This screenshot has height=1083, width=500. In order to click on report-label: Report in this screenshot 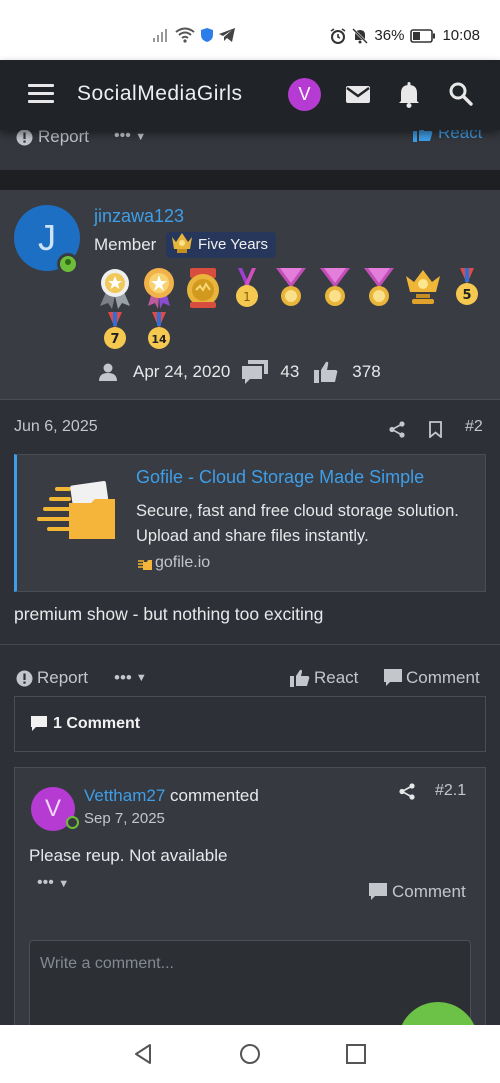, I will do `click(63, 677)`.